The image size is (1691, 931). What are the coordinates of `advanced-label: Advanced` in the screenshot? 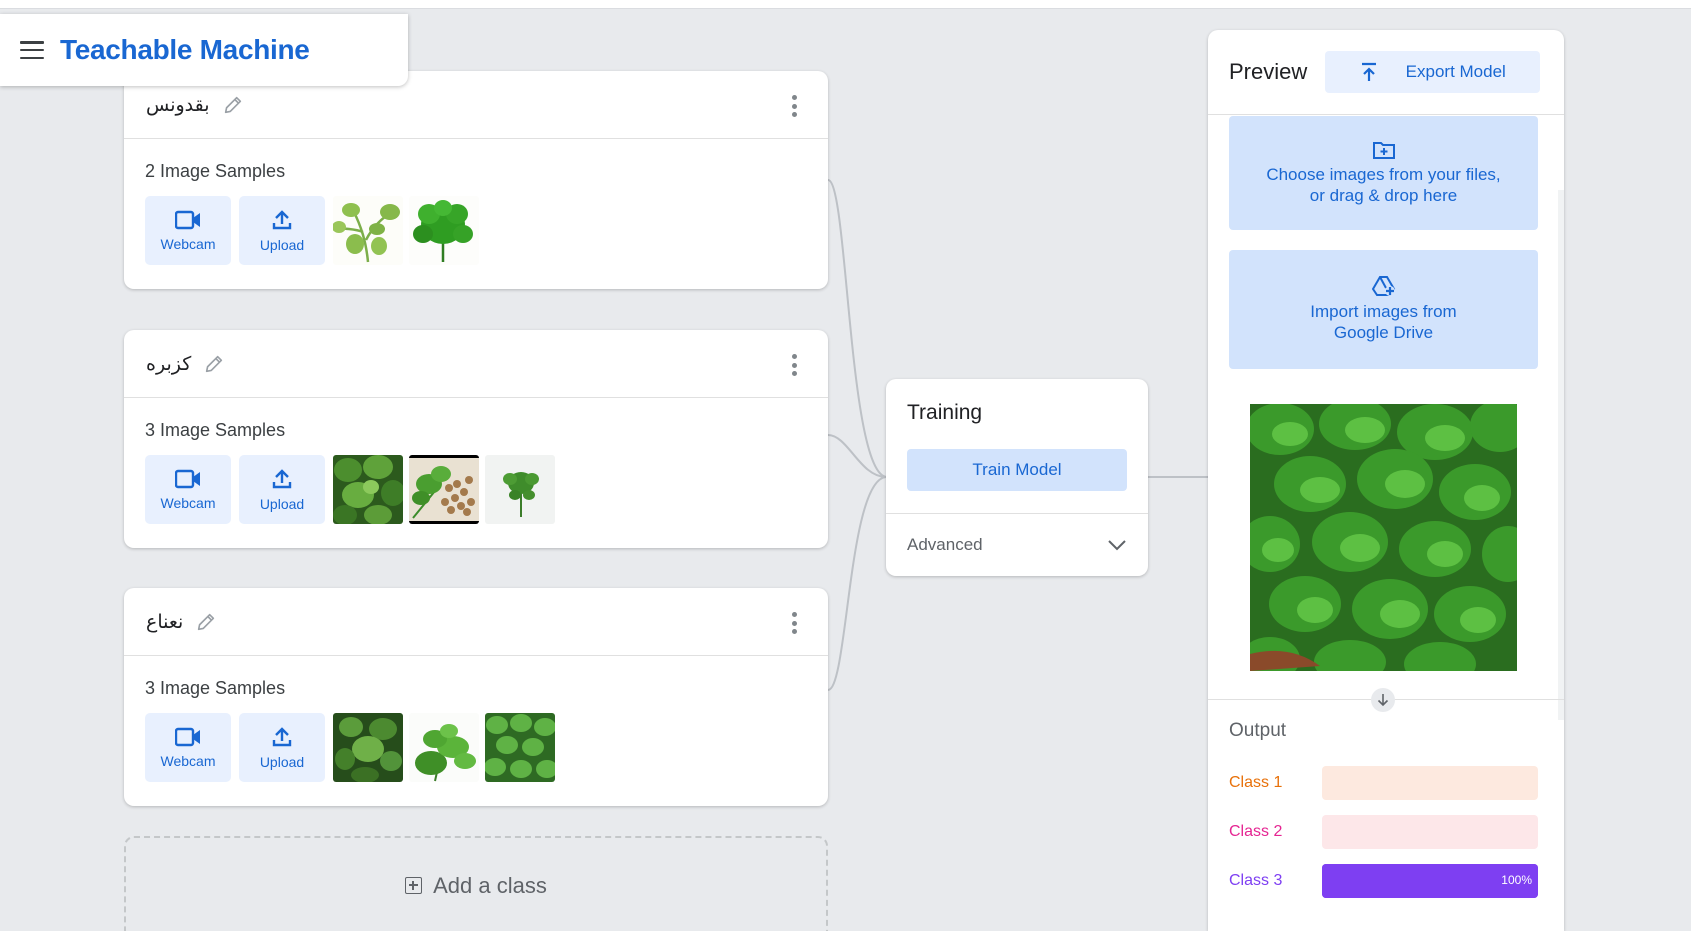 It's located at (945, 544).